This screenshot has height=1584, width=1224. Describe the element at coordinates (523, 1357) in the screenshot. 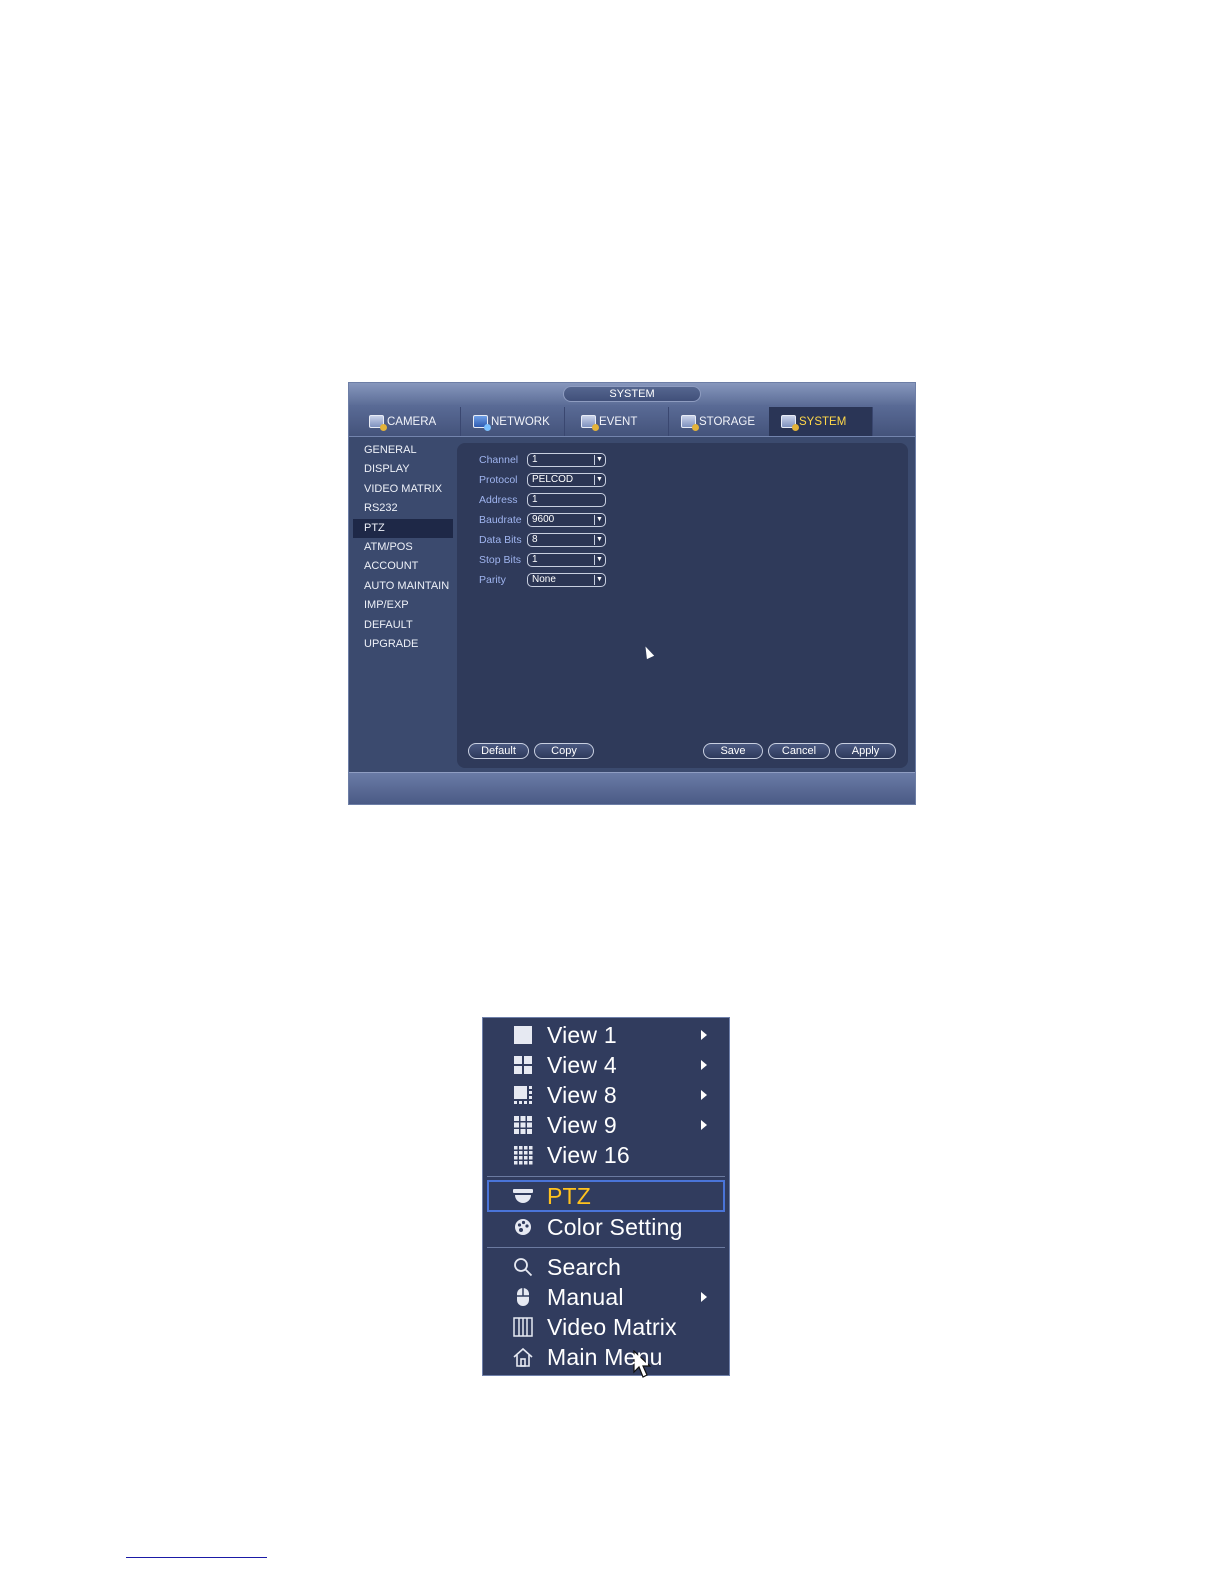

I see `home-icon` at that location.